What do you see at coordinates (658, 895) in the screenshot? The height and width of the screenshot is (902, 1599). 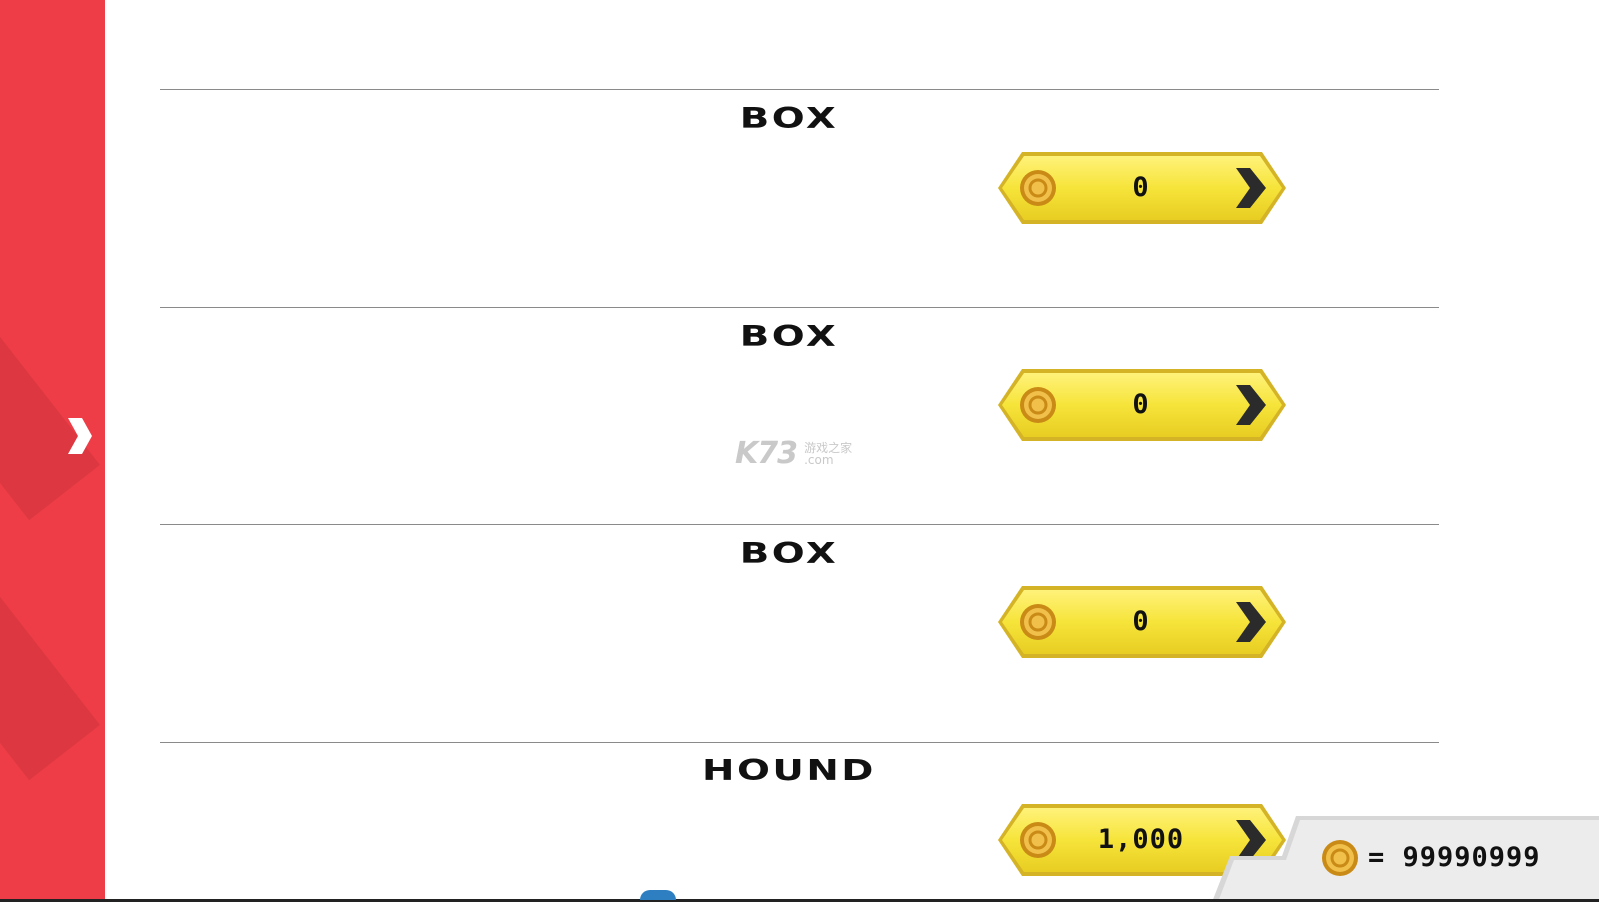 I see `bottom-tab-indicator` at bounding box center [658, 895].